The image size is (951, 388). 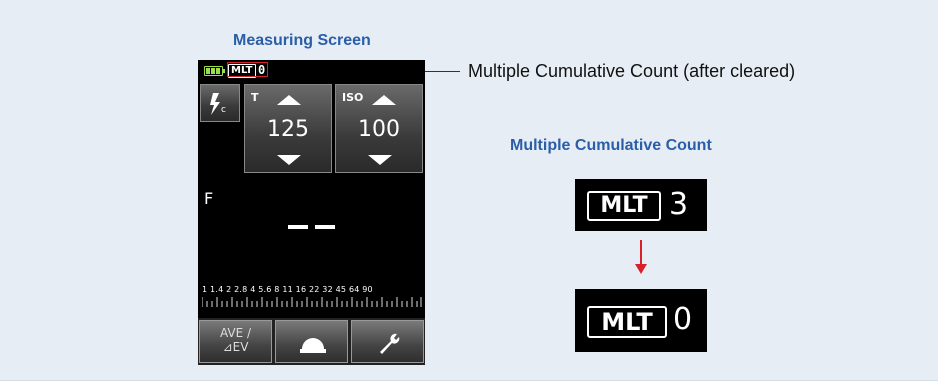 What do you see at coordinates (611, 145) in the screenshot?
I see `multiple-cumulative-count-title: Multiple Cumulative Count` at bounding box center [611, 145].